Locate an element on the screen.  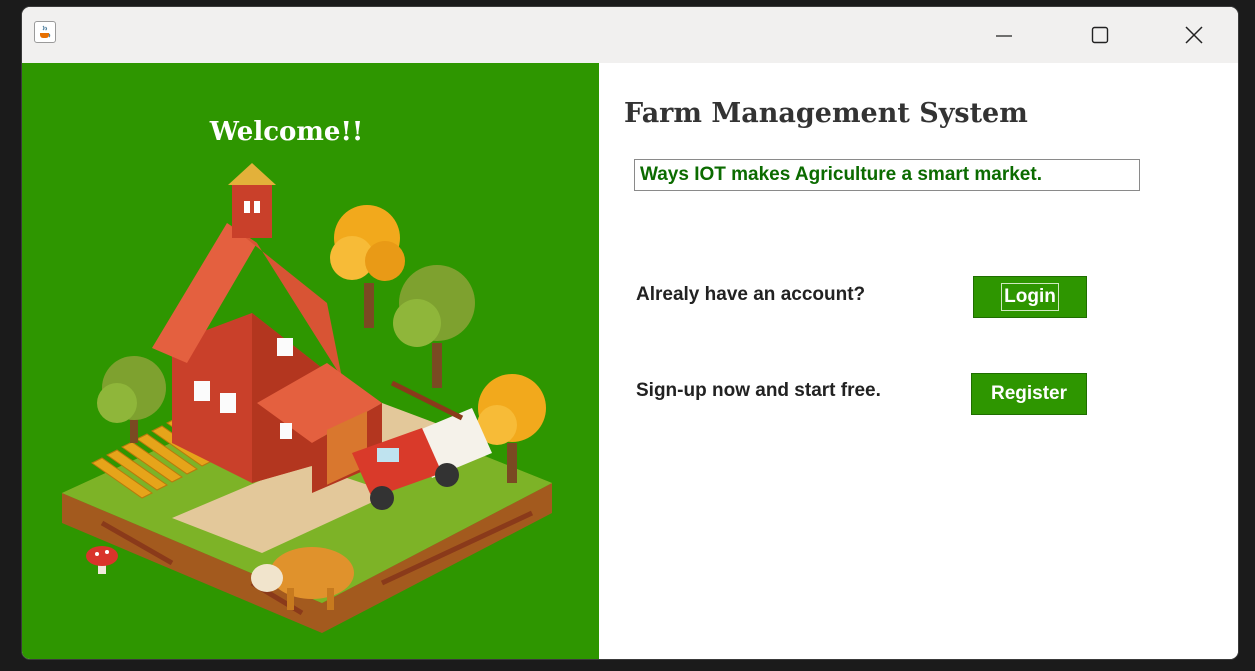
maximize-button is located at coordinates (1100, 35).